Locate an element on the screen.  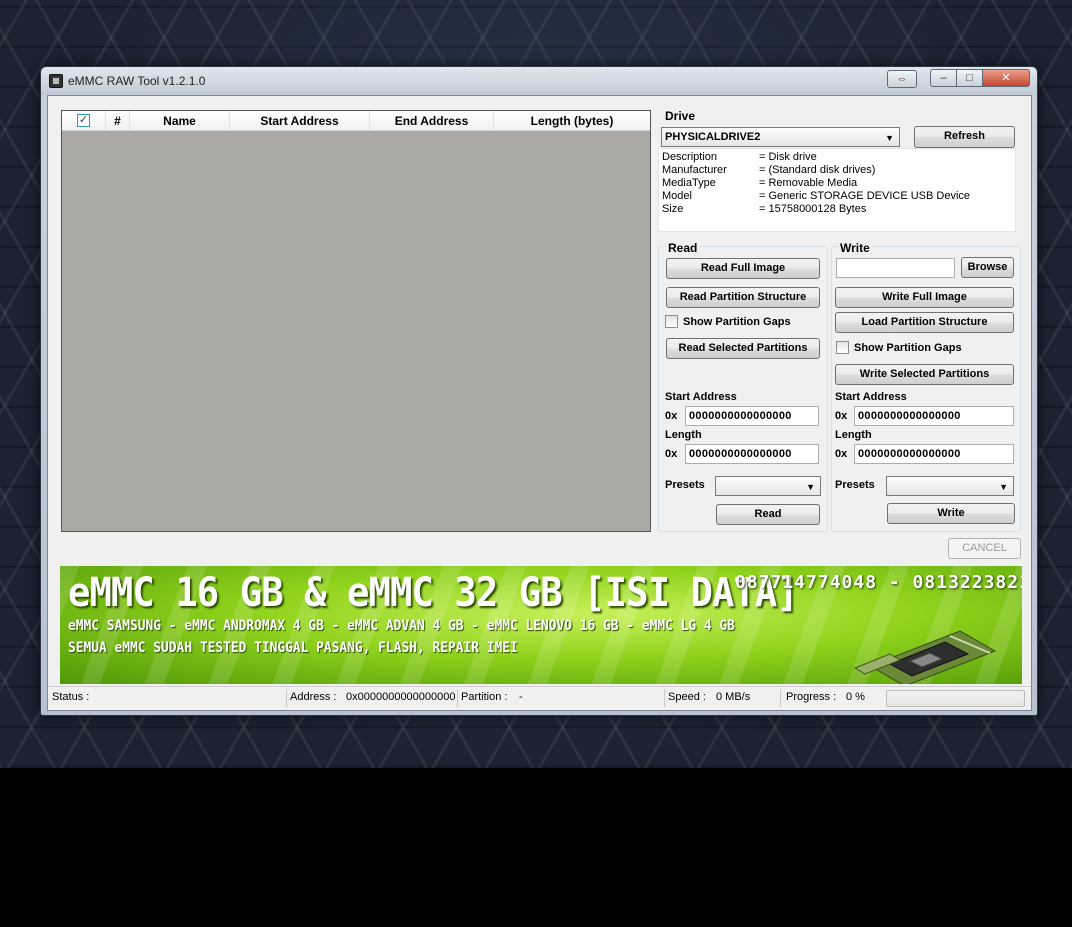
status-label: Status : is located at coordinates (71, 697).